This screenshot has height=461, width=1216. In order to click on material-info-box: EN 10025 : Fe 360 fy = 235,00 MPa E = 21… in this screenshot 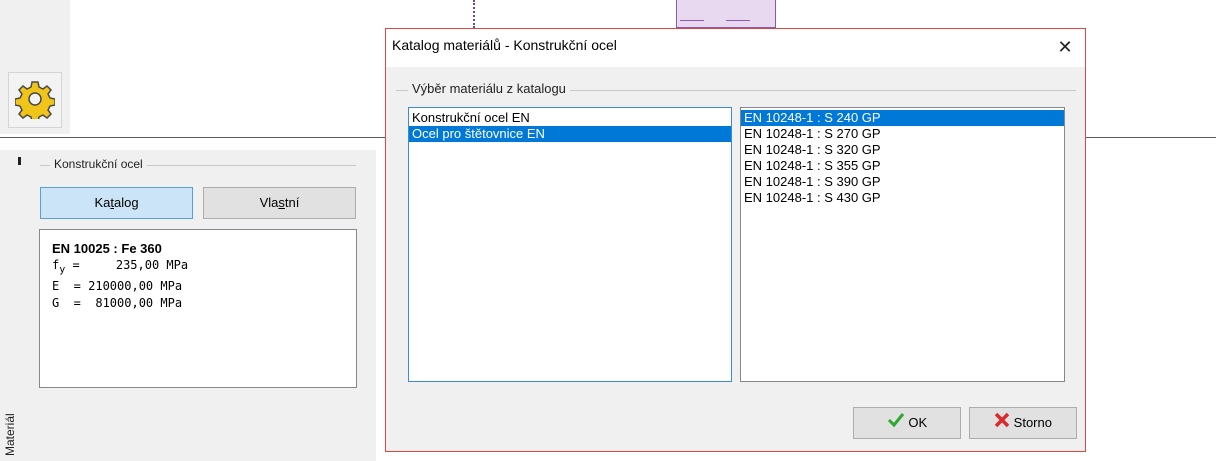, I will do `click(198, 308)`.